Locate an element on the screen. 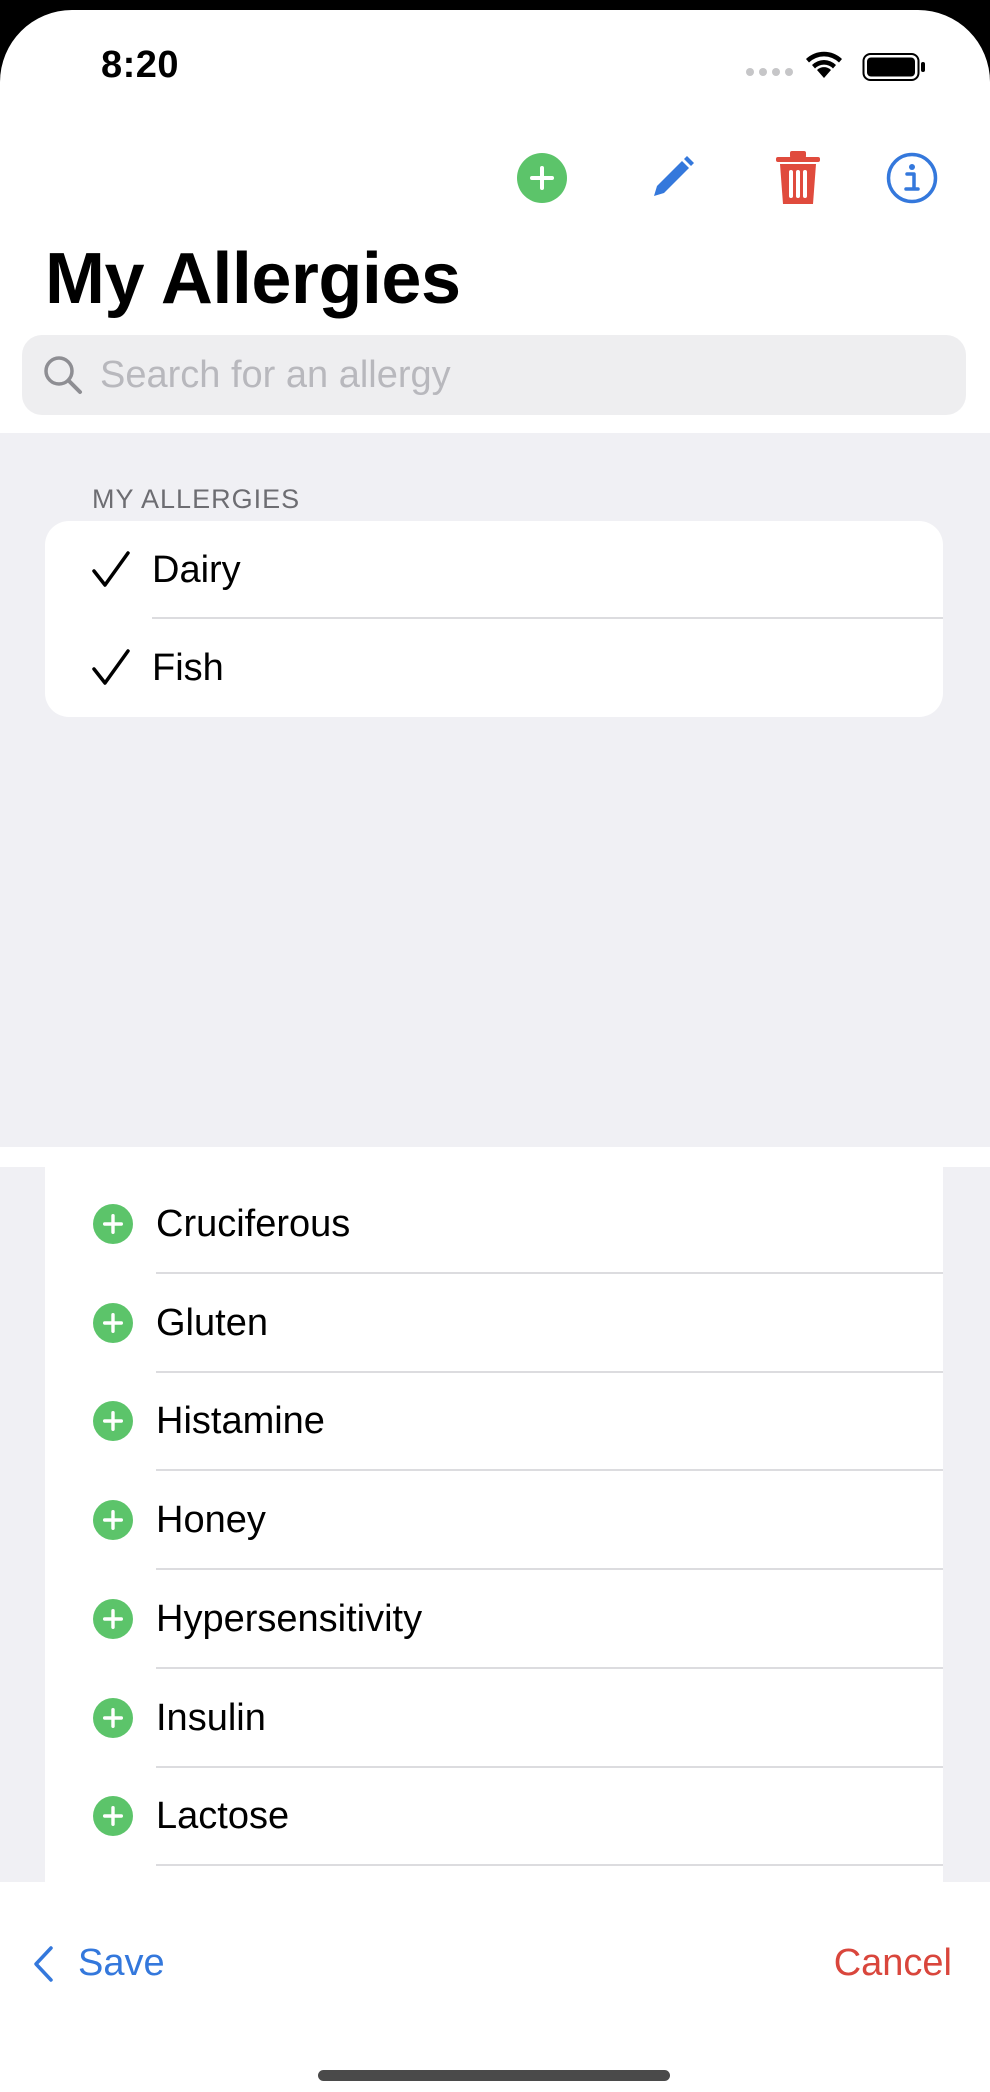 The height and width of the screenshot is (2092, 990). allergy-row: Cruciferous is located at coordinates (494, 1225).